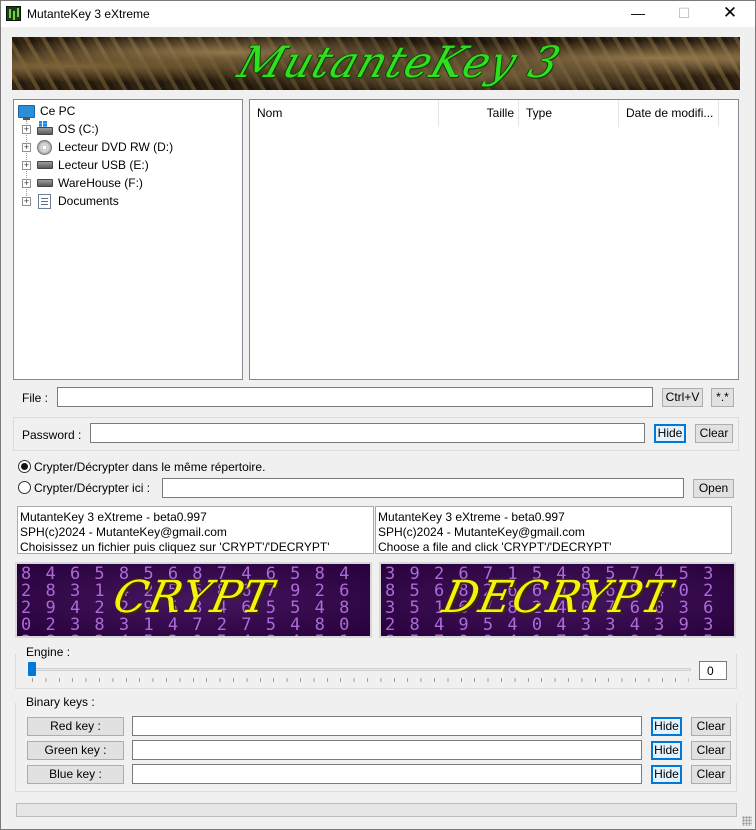 This screenshot has width=756, height=830. Describe the element at coordinates (45, 165) in the screenshot. I see `usb-drive-icon` at that location.